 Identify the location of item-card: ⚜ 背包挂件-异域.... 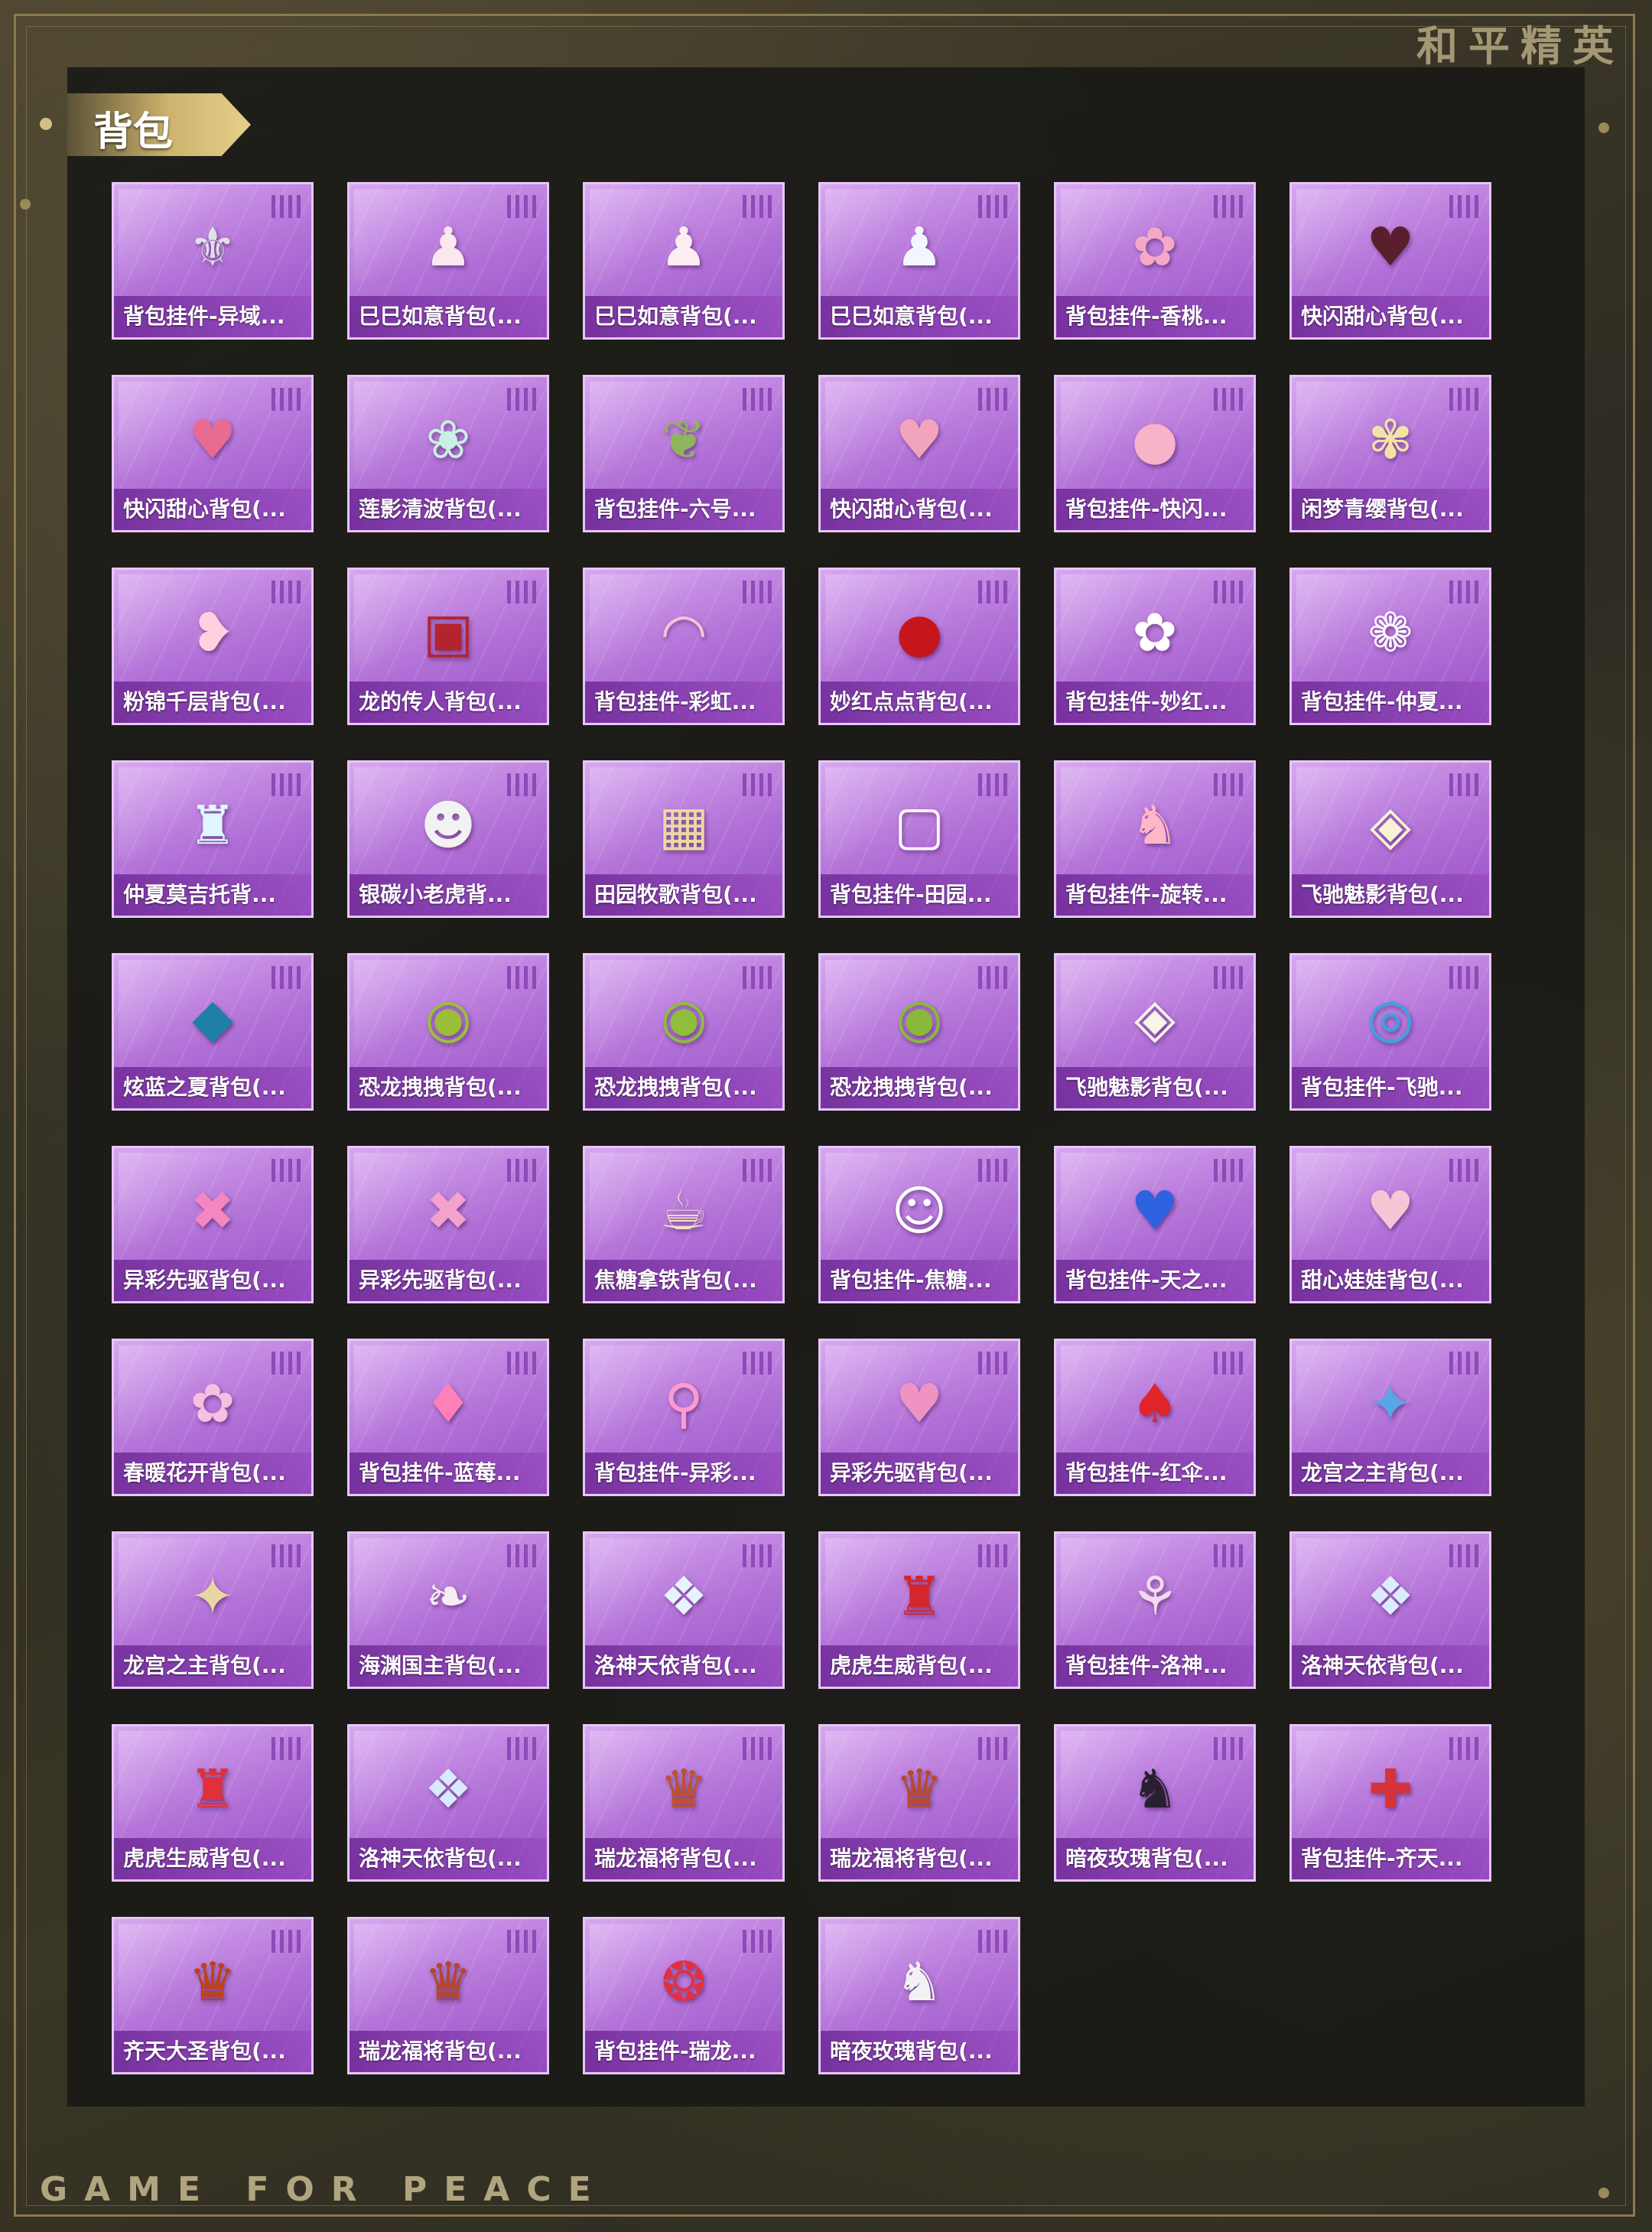
(213, 261).